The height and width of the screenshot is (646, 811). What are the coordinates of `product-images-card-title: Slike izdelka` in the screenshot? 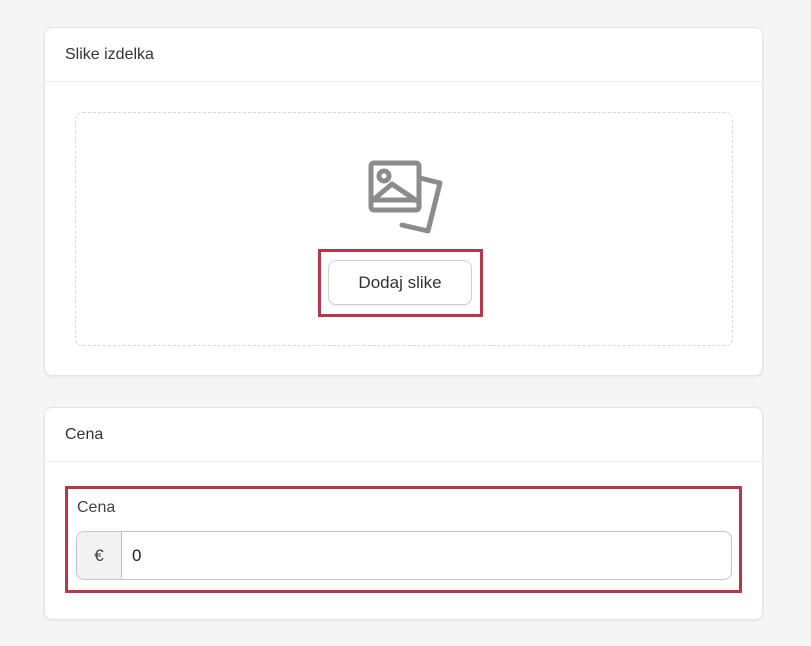 It's located at (403, 55).